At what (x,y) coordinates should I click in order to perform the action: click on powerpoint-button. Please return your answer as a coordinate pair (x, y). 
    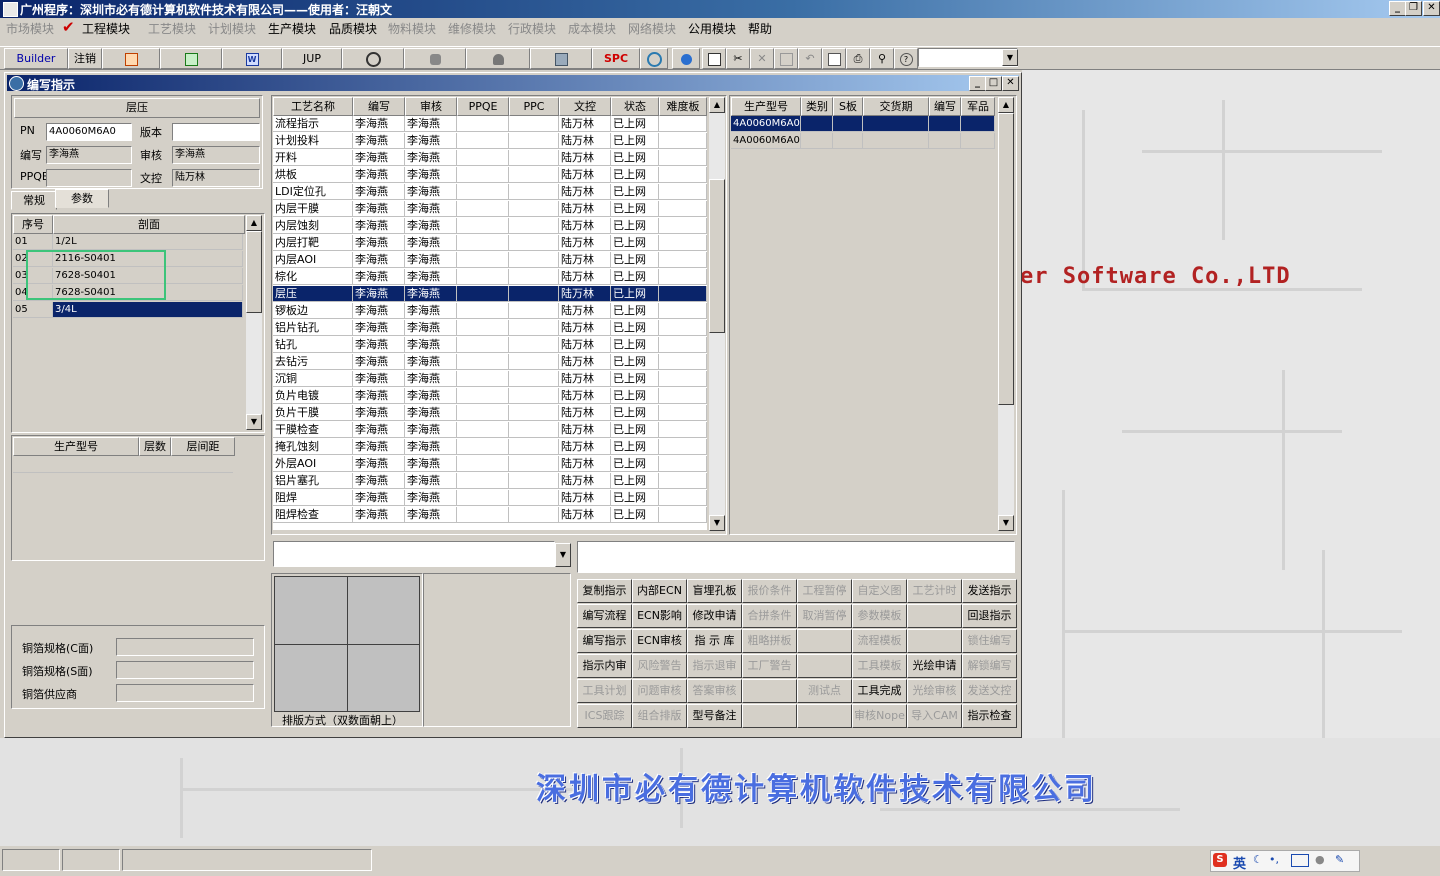
    Looking at the image, I should click on (131, 58).